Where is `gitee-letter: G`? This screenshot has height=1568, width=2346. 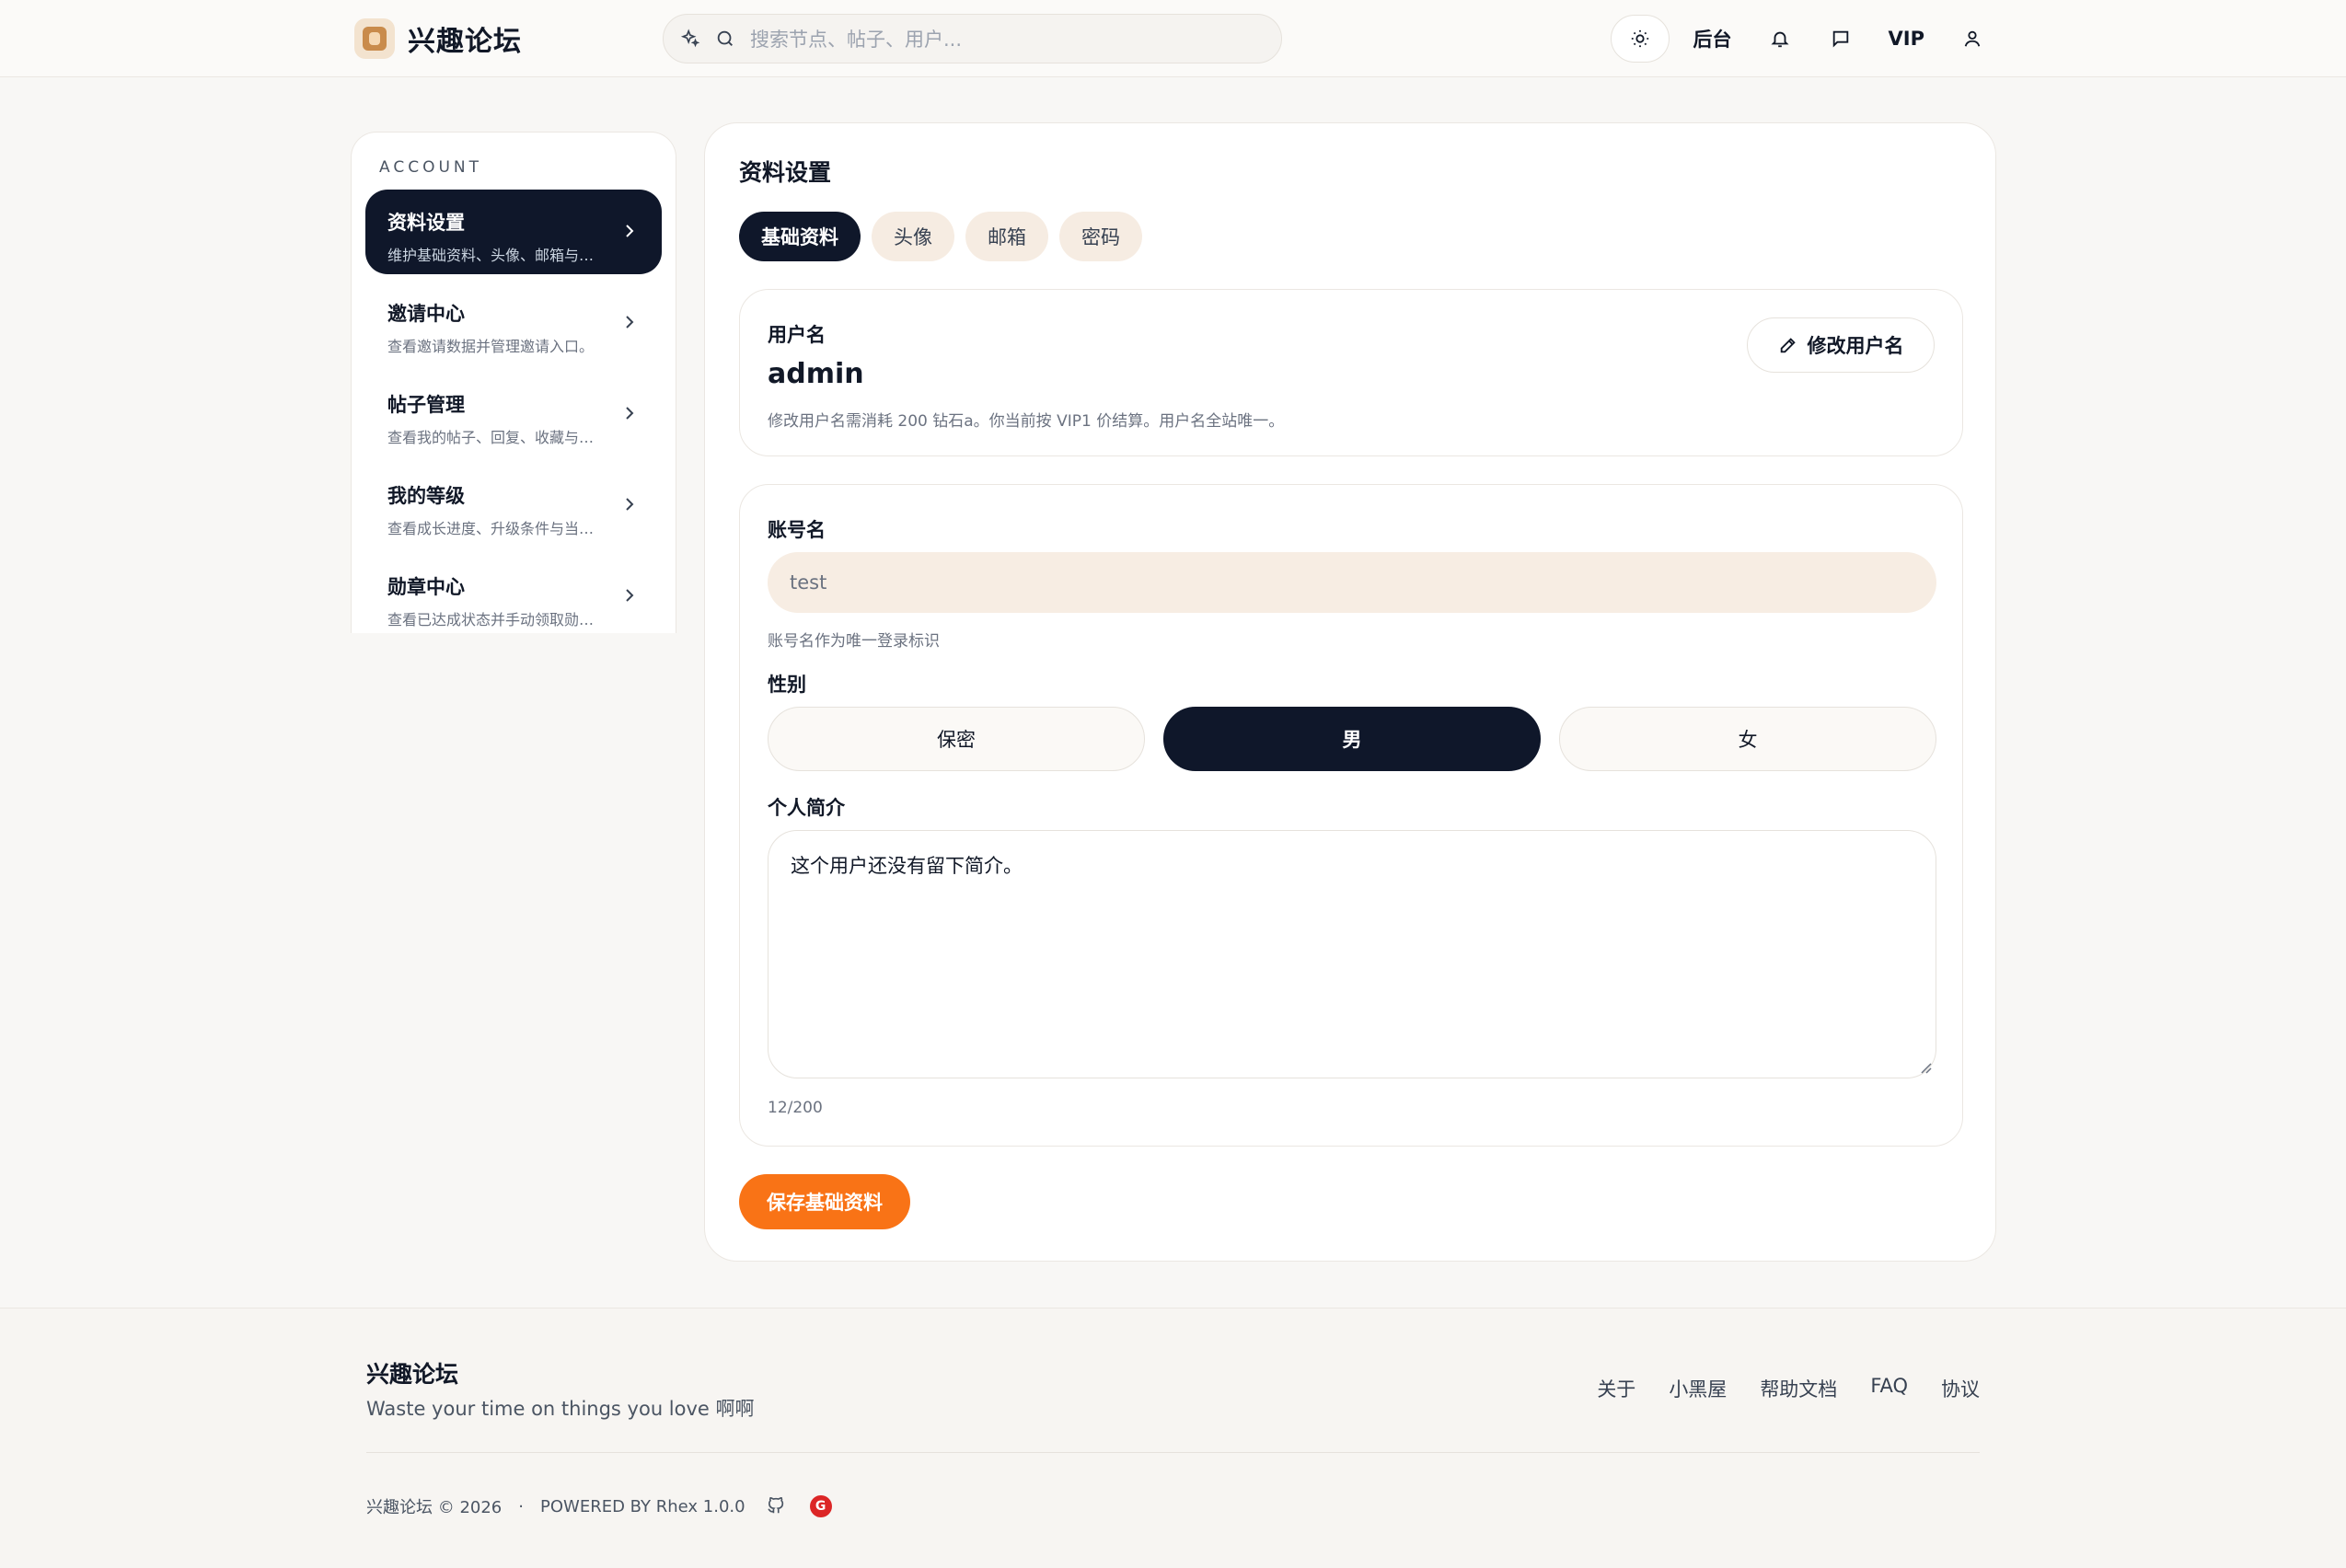 gitee-letter: G is located at coordinates (820, 1506).